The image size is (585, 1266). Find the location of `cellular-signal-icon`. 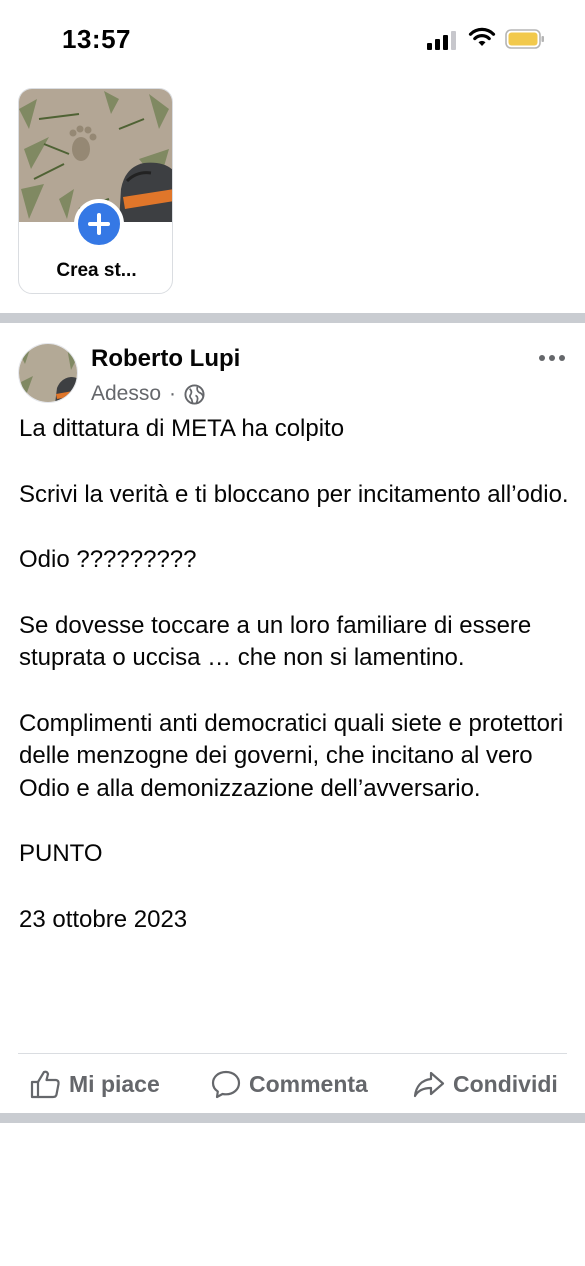

cellular-signal-icon is located at coordinates (442, 40).